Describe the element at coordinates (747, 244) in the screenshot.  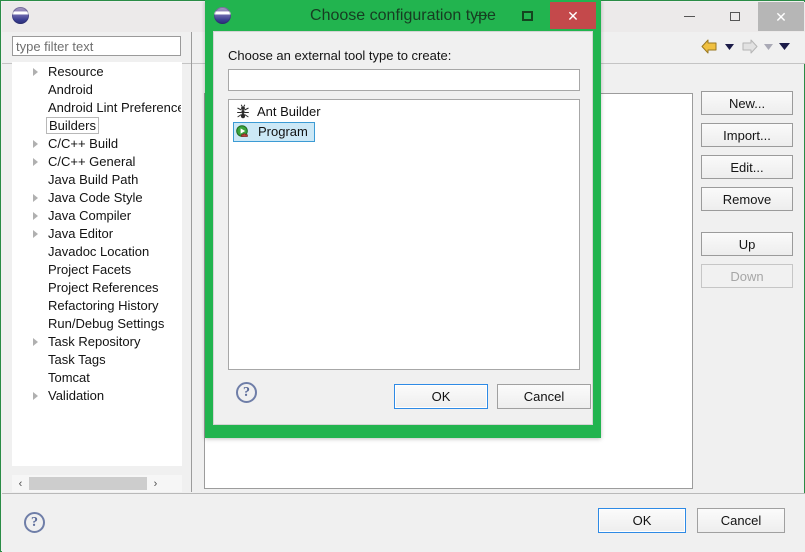
I see `up-button: Up` at that location.